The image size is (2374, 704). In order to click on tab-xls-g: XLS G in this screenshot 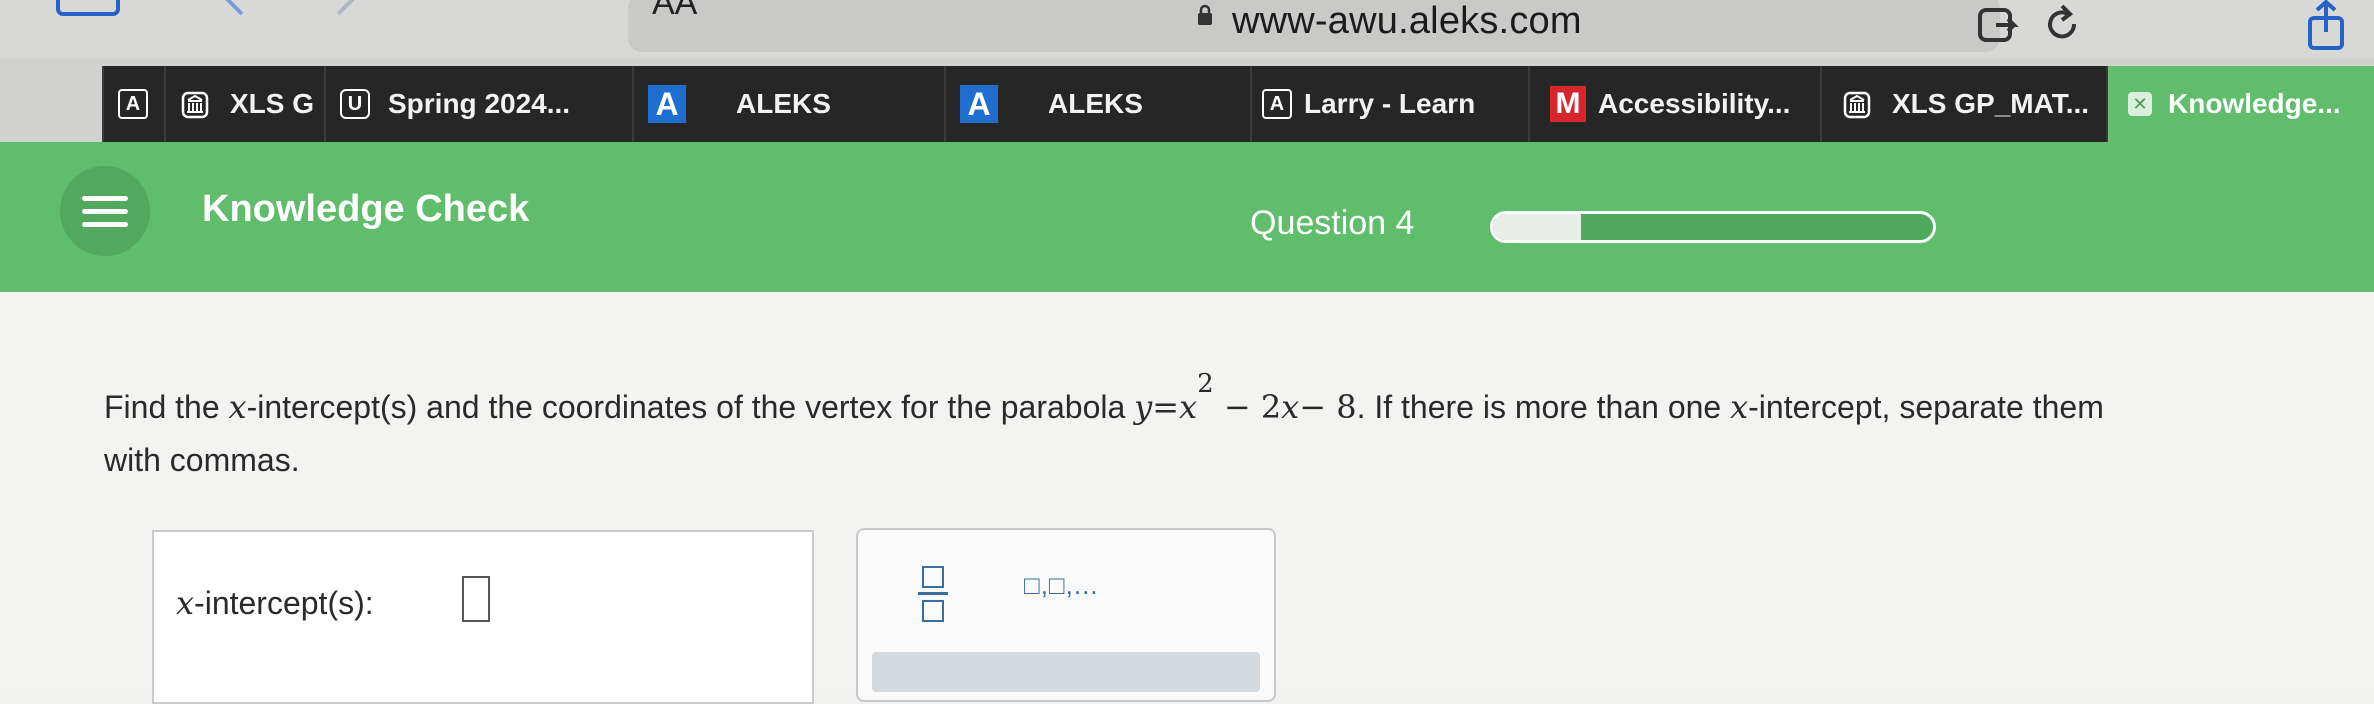, I will do `click(245, 104)`.